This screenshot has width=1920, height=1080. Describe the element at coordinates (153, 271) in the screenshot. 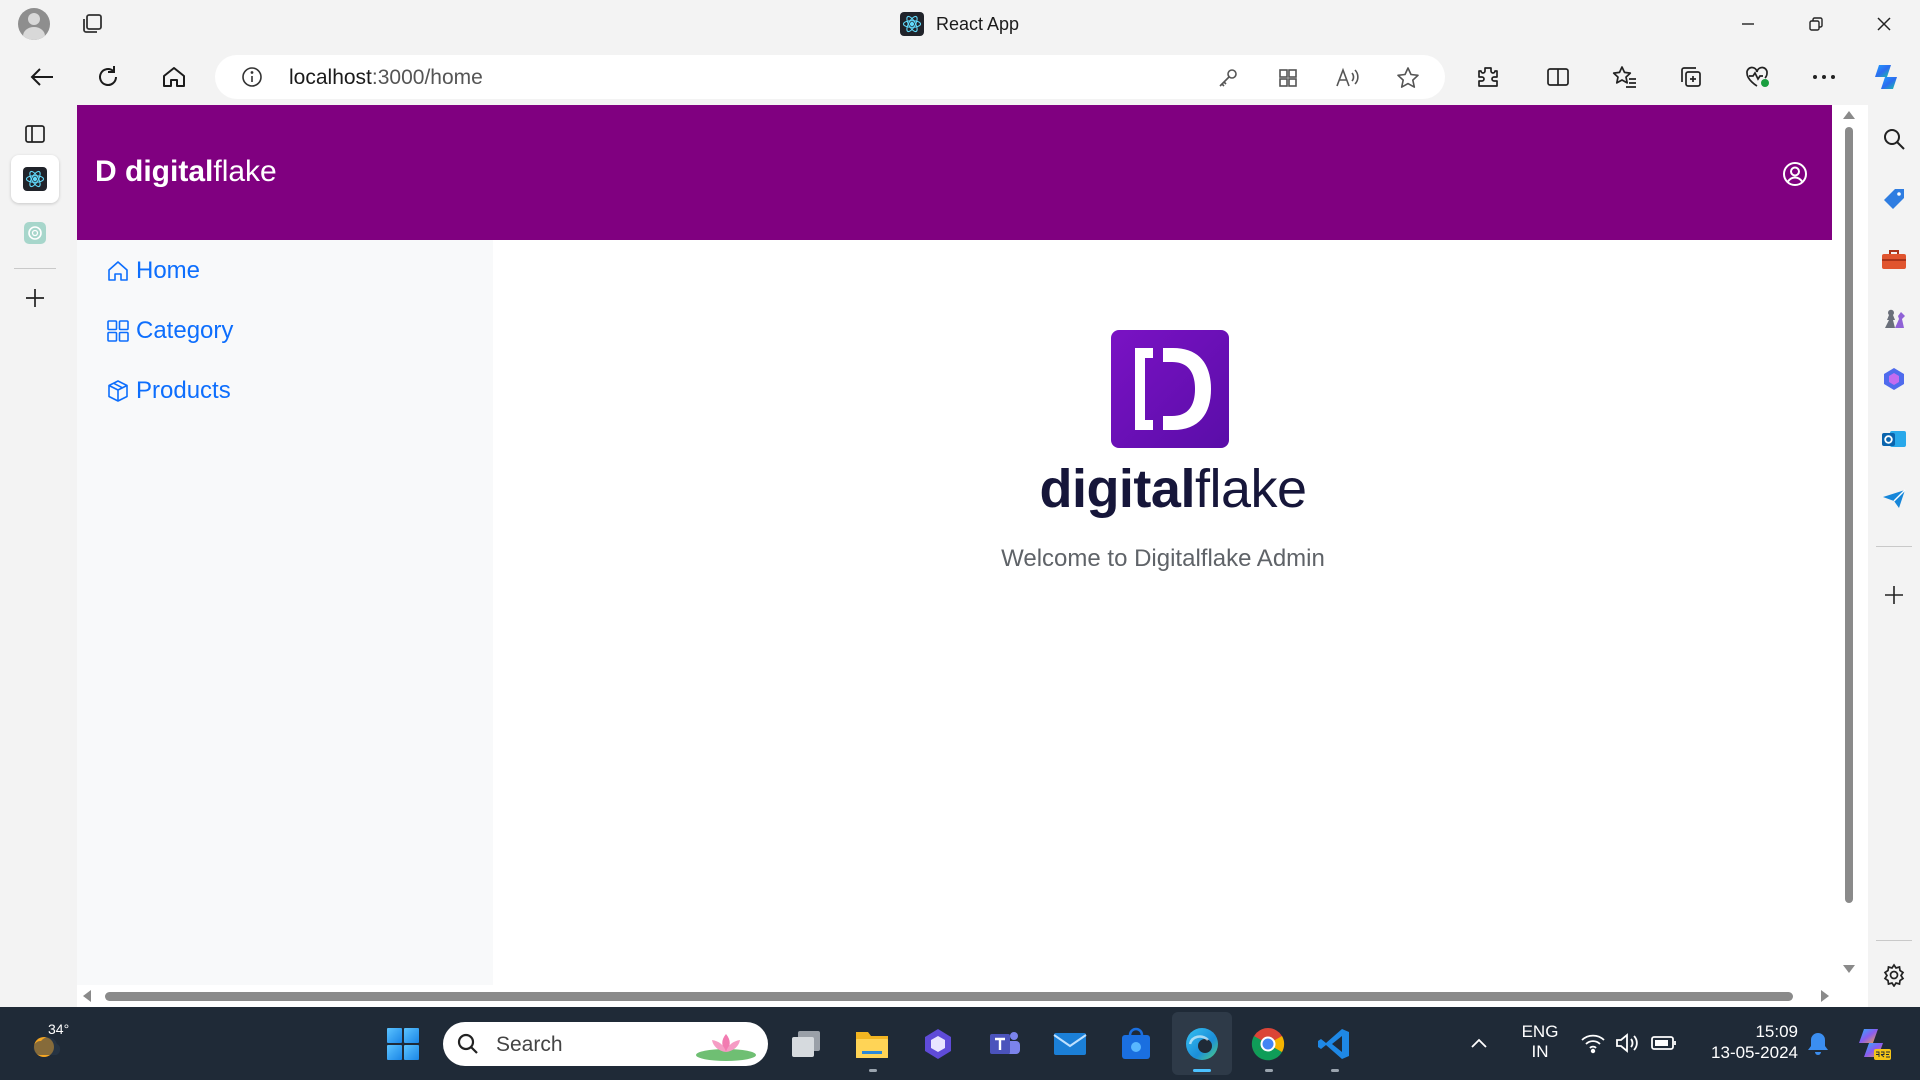

I see `sidebar-item-home: Home` at that location.